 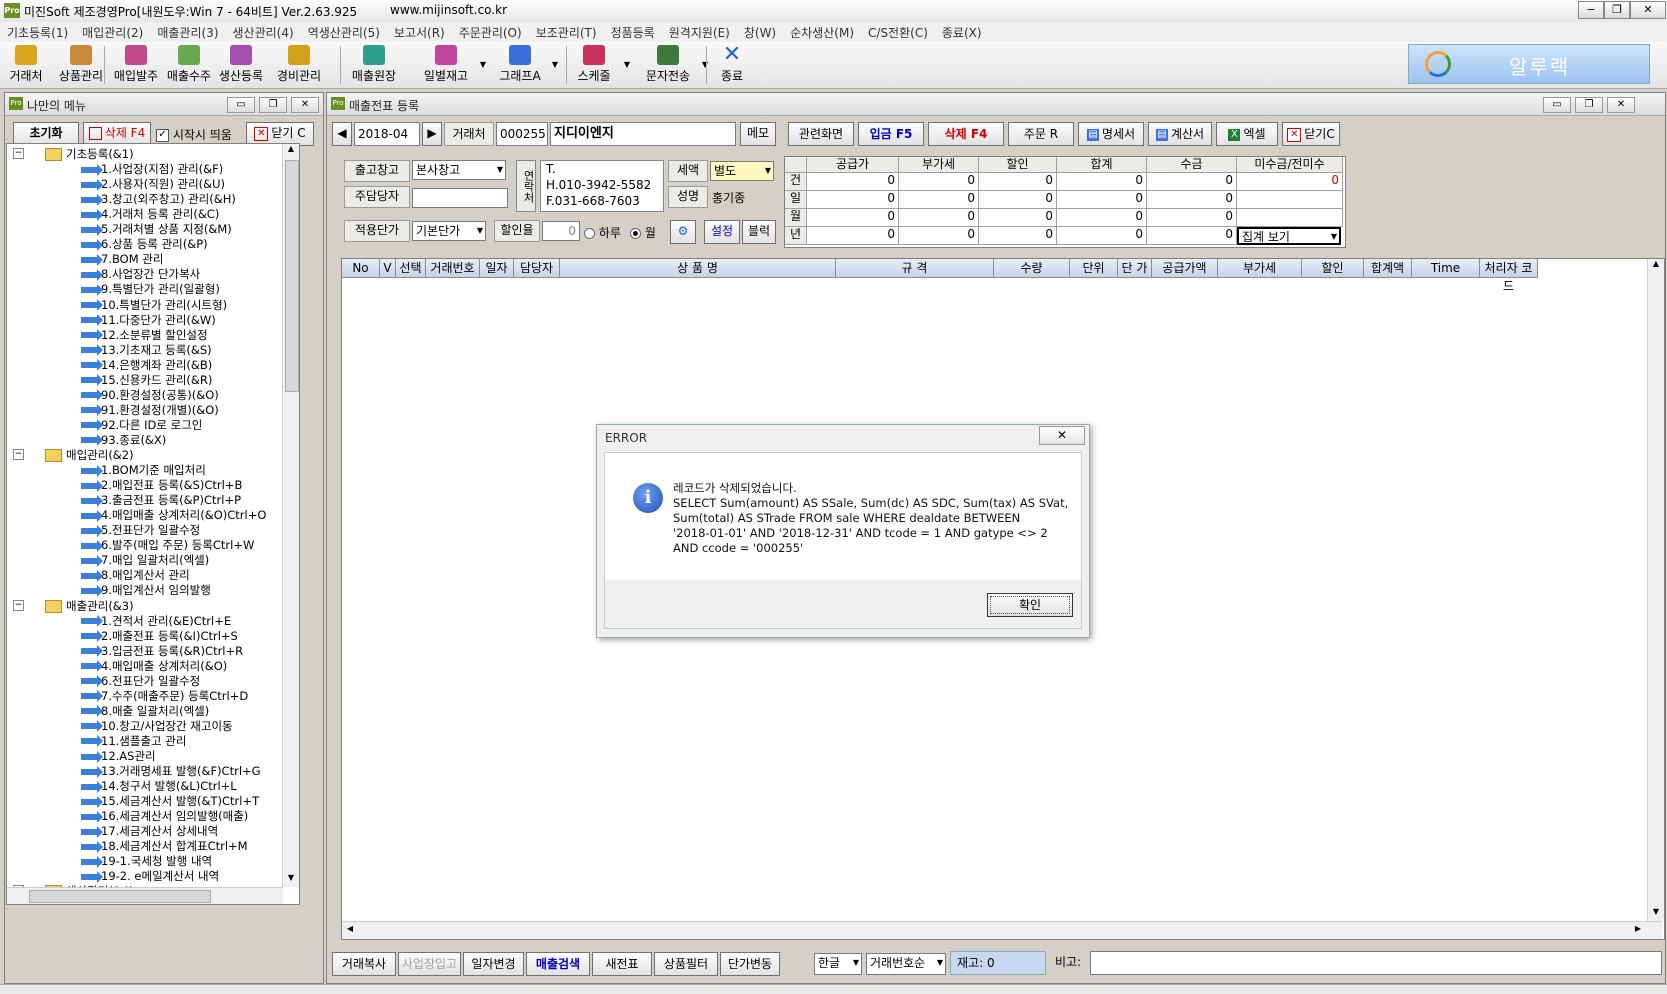 What do you see at coordinates (156, 620) in the screenshot?
I see `tree-item: 1.견적서 관리(&E)Ctrl+E` at bounding box center [156, 620].